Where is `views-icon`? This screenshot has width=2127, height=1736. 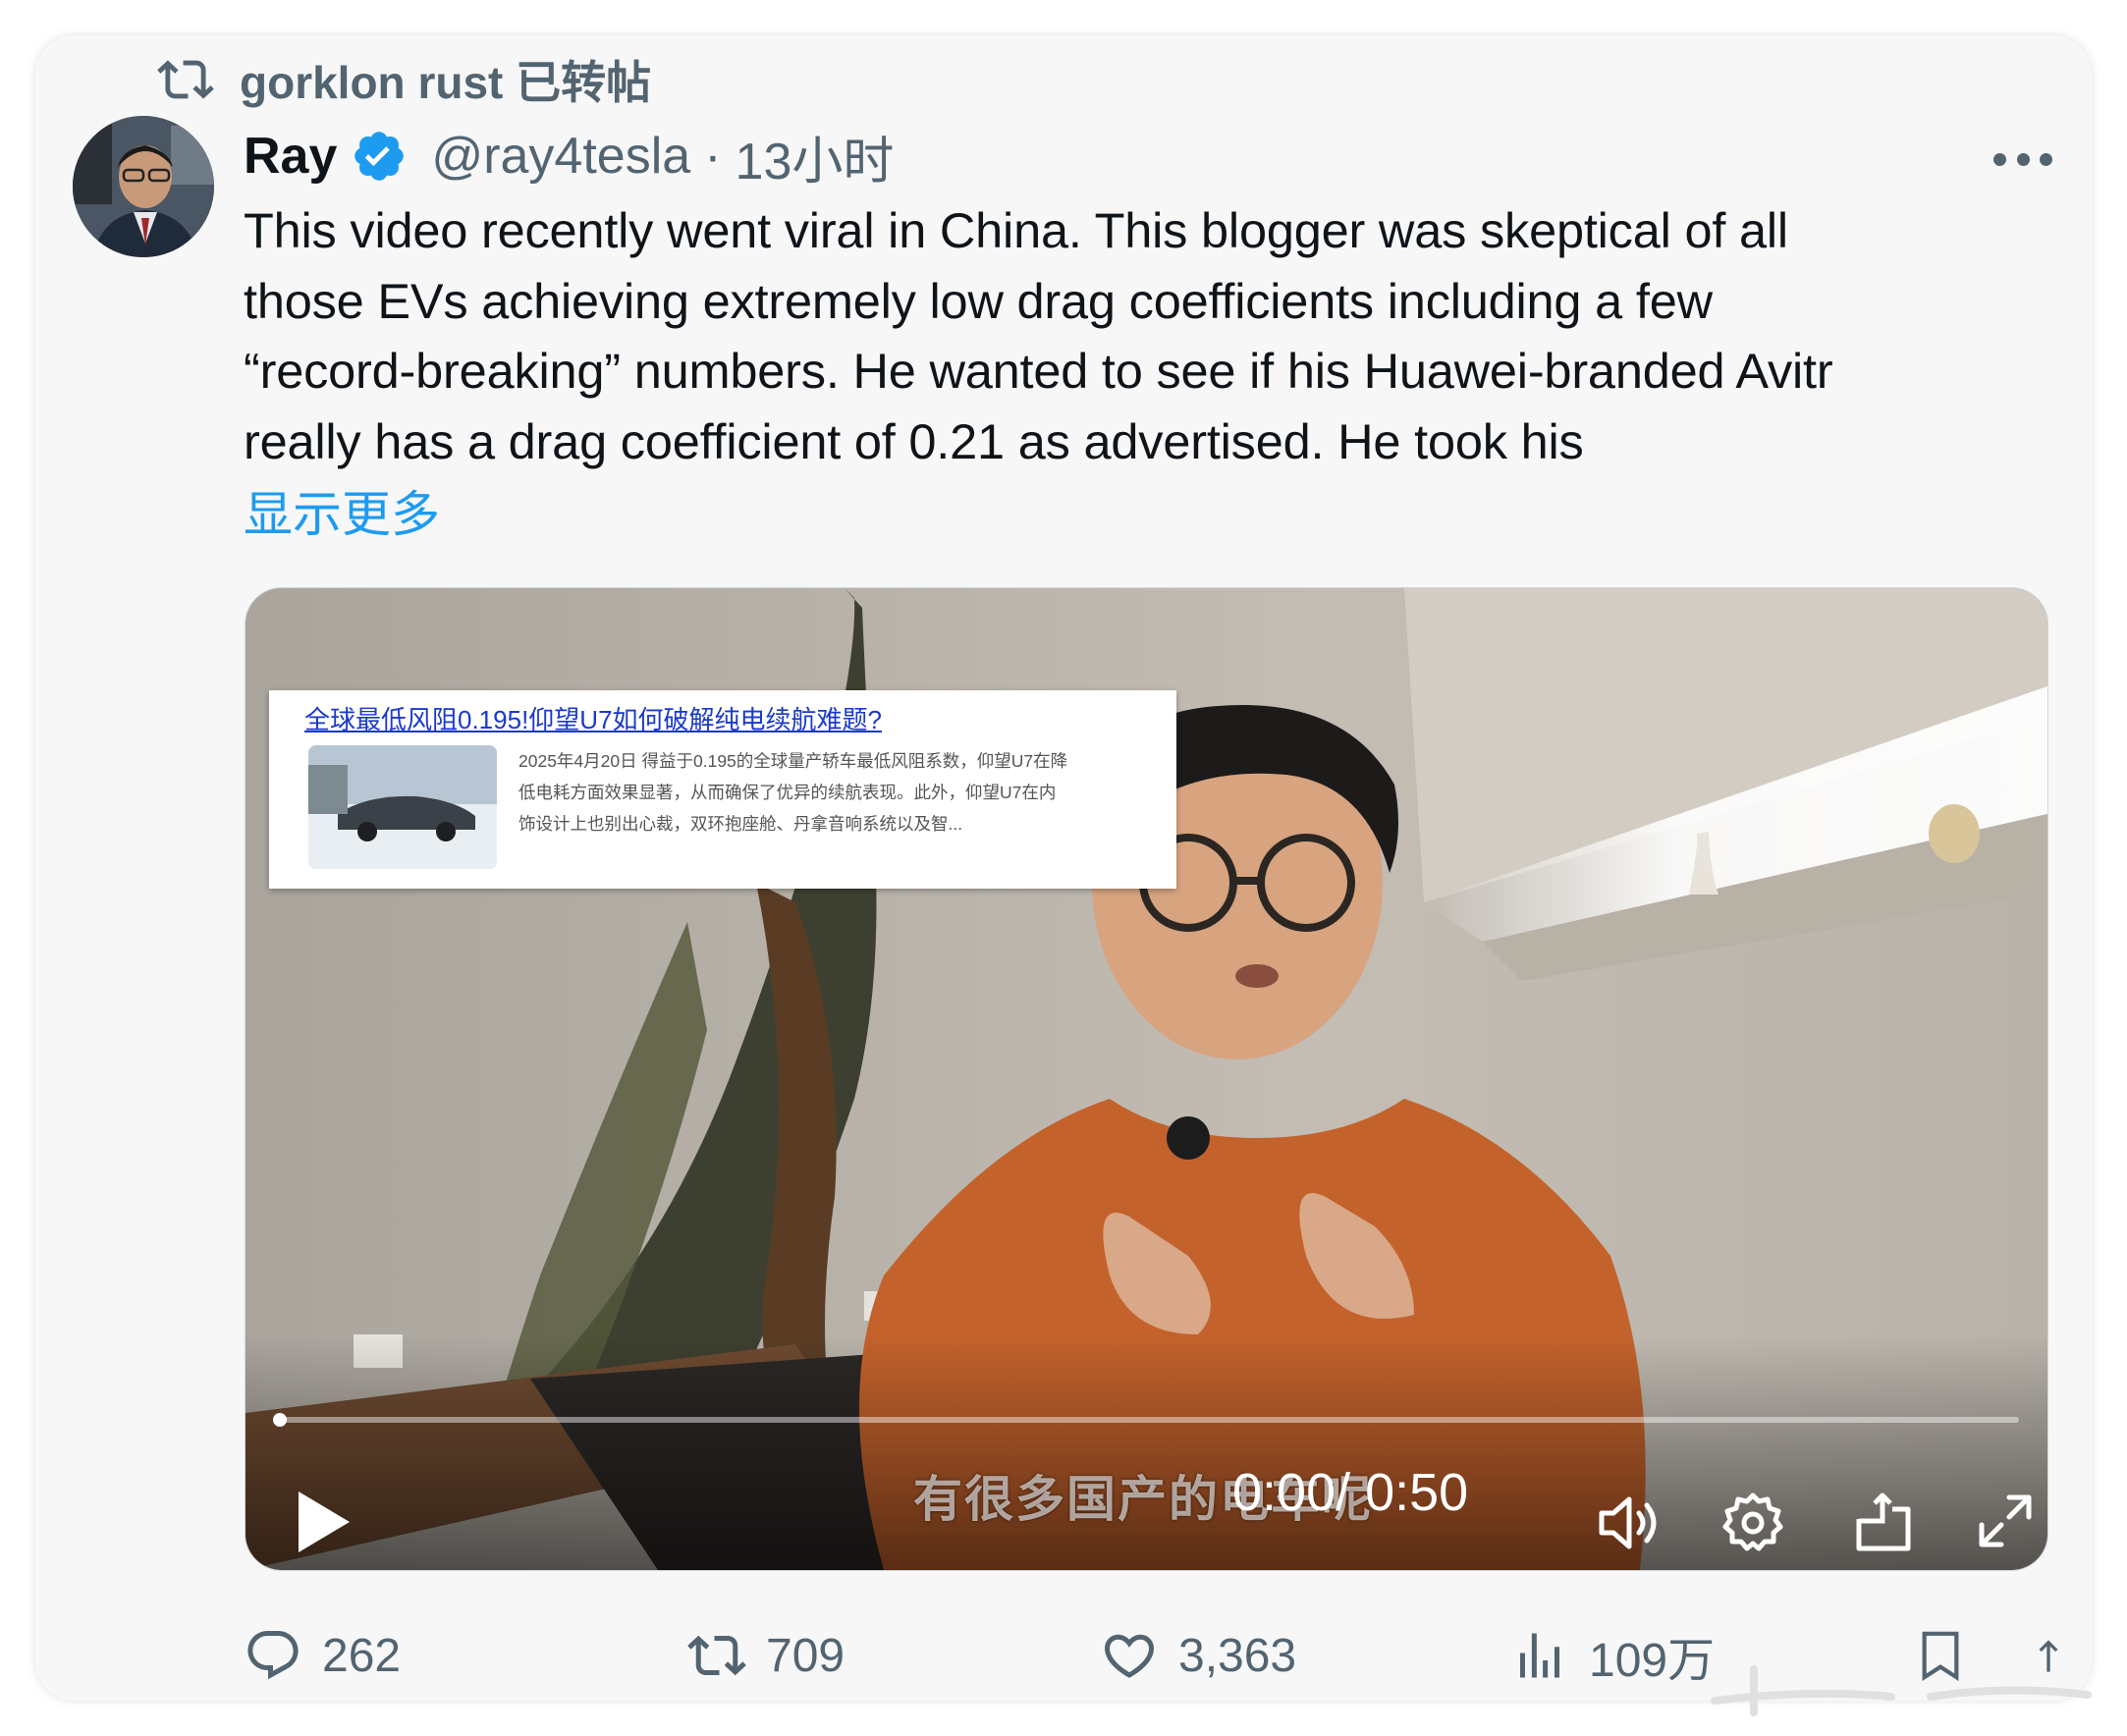 views-icon is located at coordinates (1539, 1655).